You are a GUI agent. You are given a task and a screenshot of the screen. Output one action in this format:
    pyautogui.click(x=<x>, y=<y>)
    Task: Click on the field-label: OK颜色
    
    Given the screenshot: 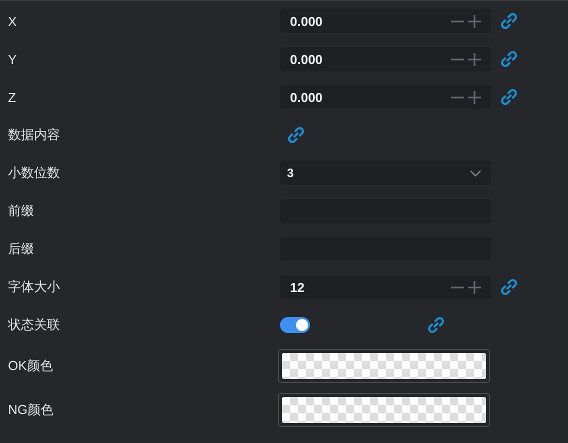 What is the action you would take?
    pyautogui.click(x=30, y=366)
    